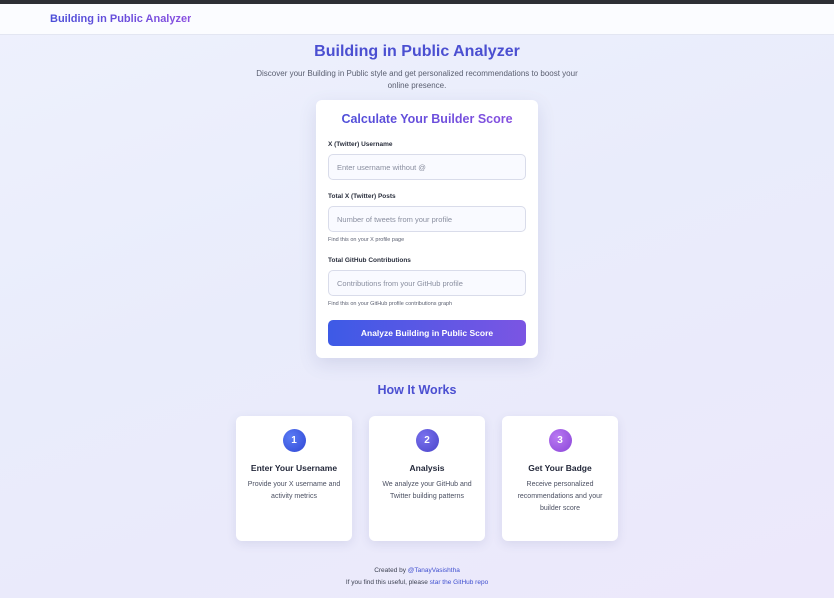  I want to click on contributions-label: Total GitHub Contributions, so click(369, 260).